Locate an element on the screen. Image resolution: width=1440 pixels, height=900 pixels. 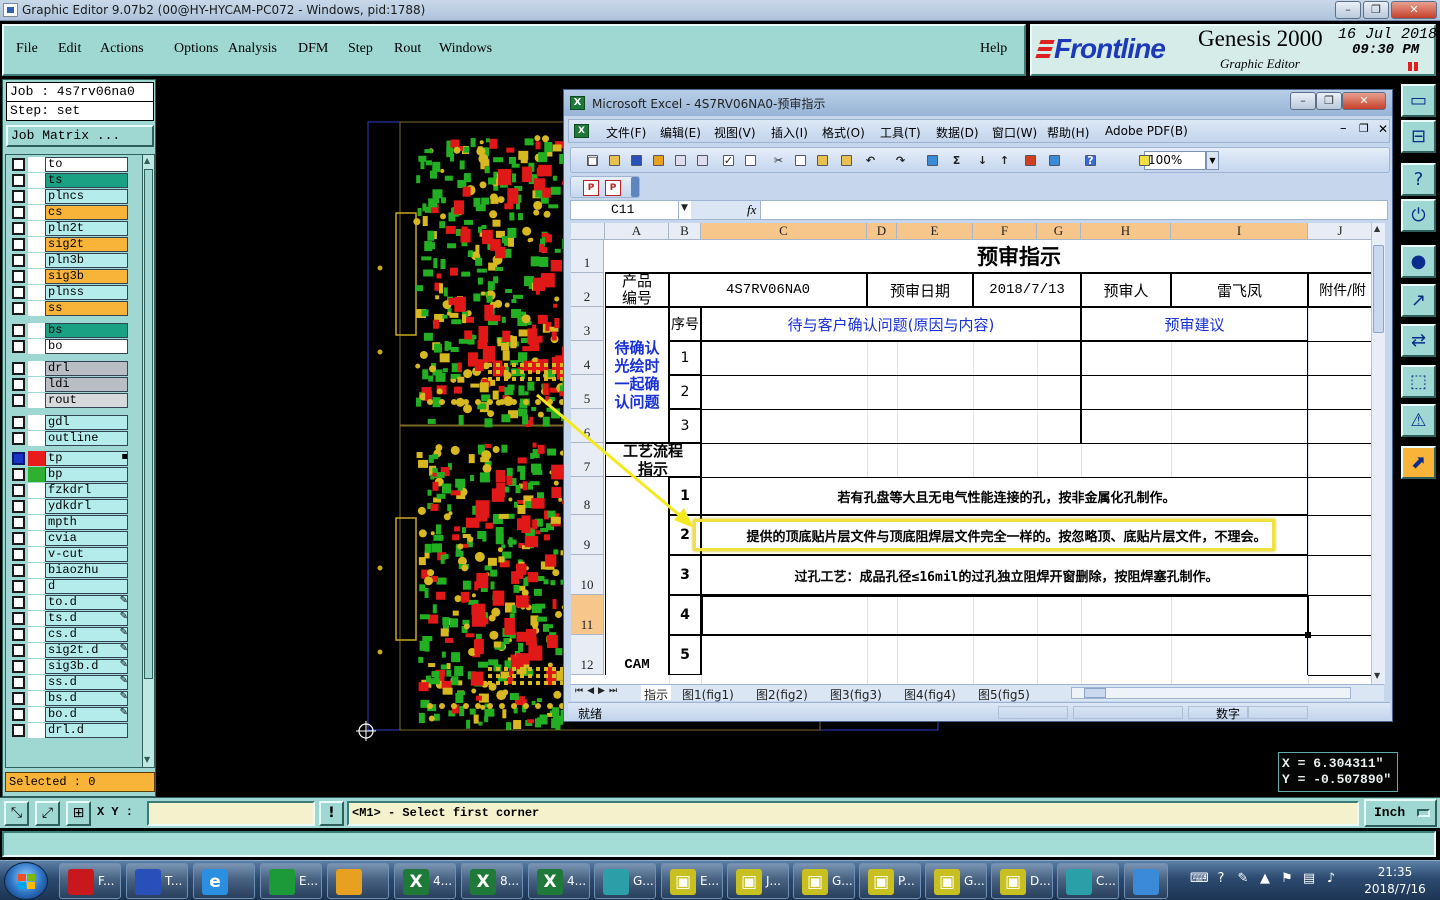
layer-list-scrollbar: ▲ ▼ is located at coordinates (148, 461).